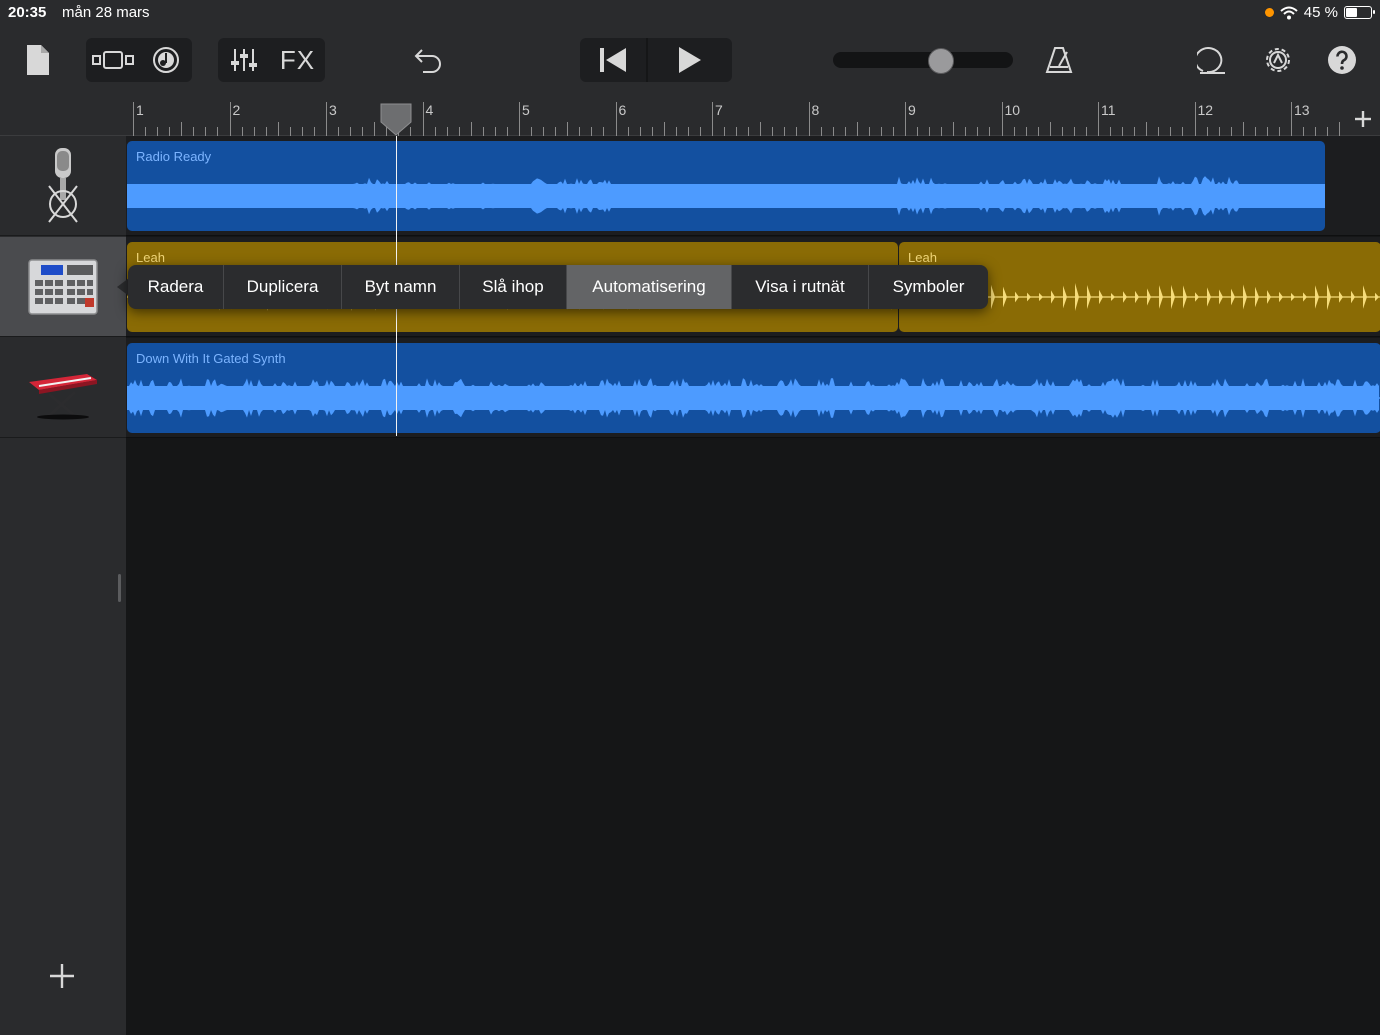 The width and height of the screenshot is (1380, 1035). I want to click on settings-icon, so click(1278, 60).